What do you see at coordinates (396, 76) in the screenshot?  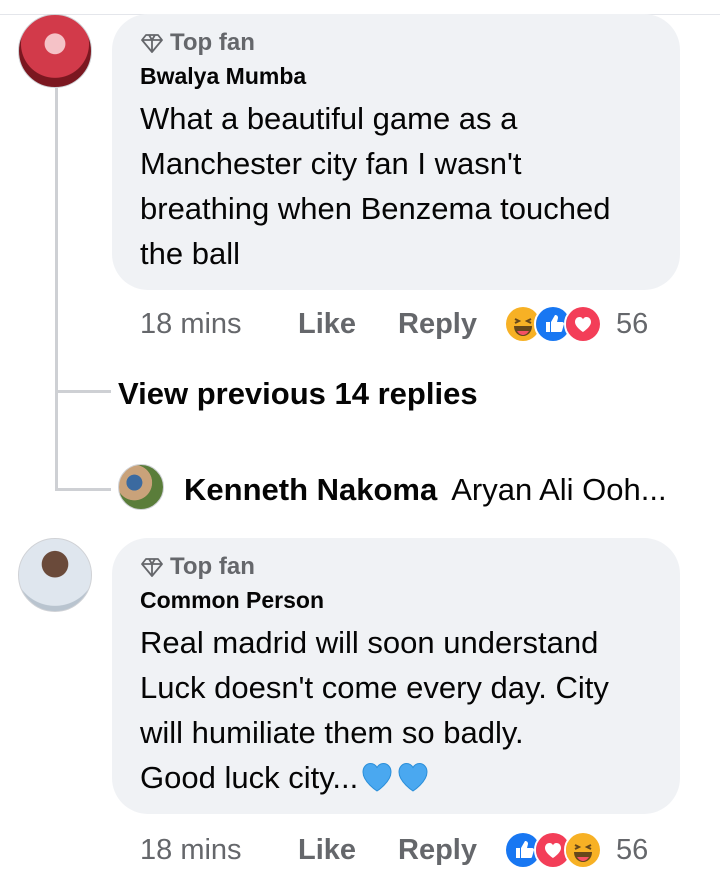 I see `comment-author: Bwalya Mumba` at bounding box center [396, 76].